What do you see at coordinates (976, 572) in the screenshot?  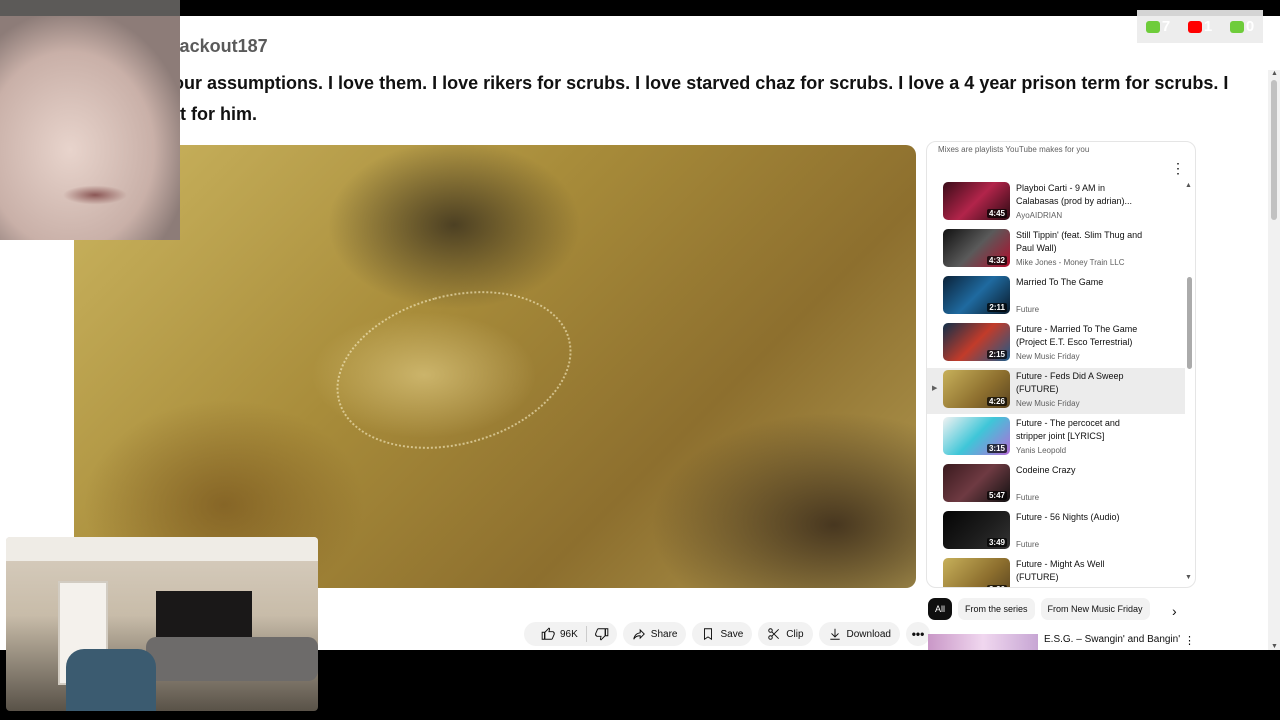 I see `playlist-item-thumbnail: 3:26` at bounding box center [976, 572].